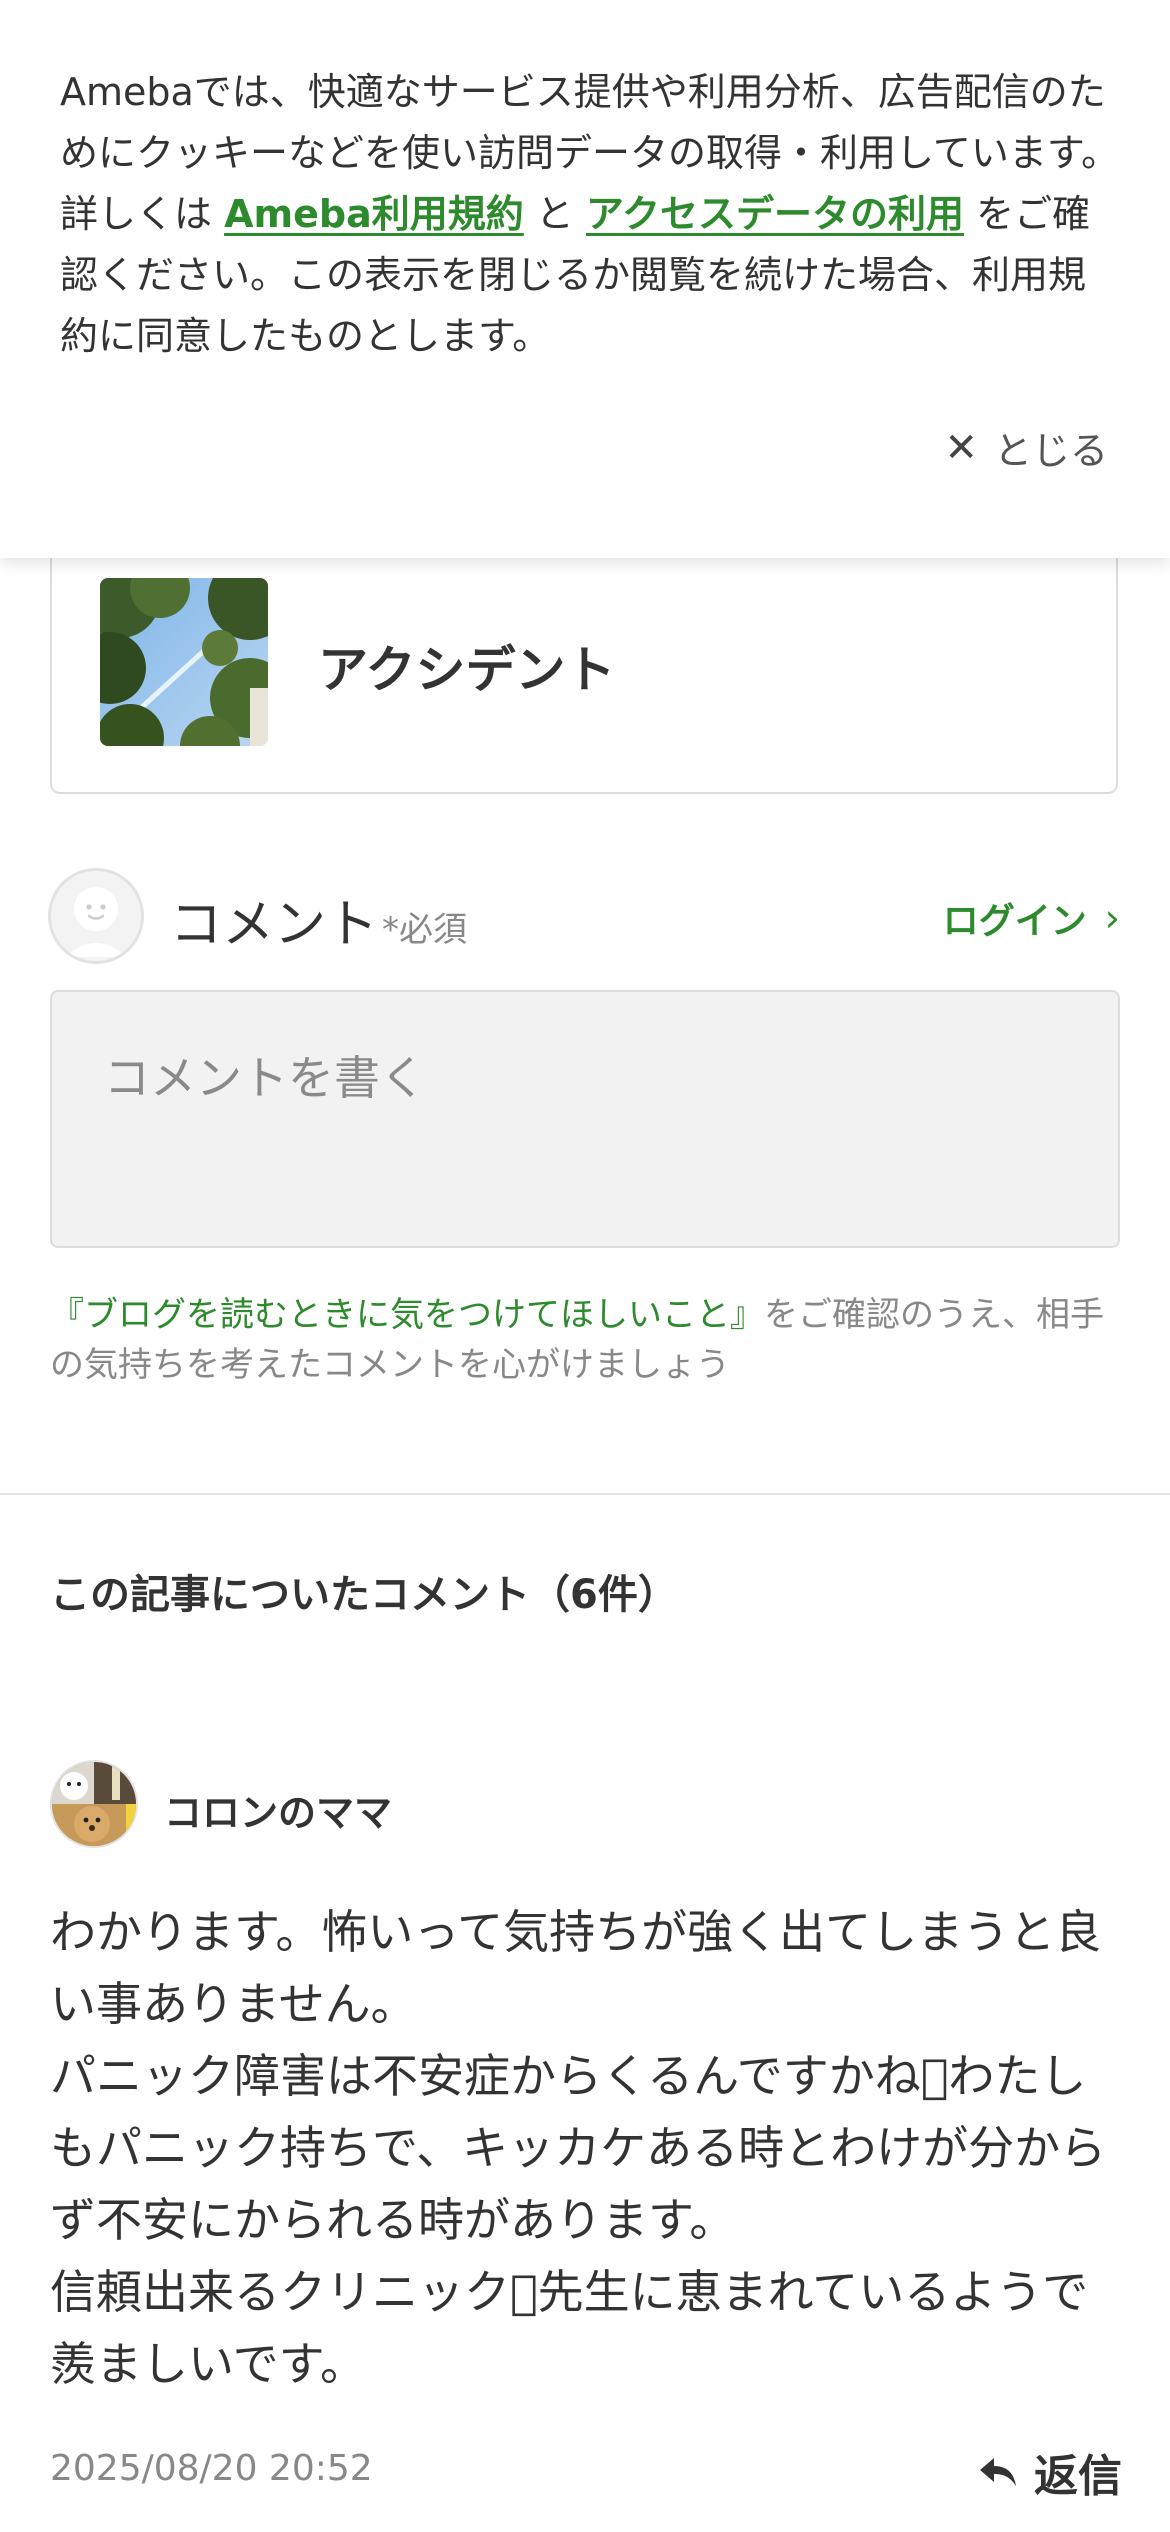 Image resolution: width=1170 pixels, height=2532 pixels. Describe the element at coordinates (554, 214) in the screenshot. I see `cookie-conjunction: と` at that location.